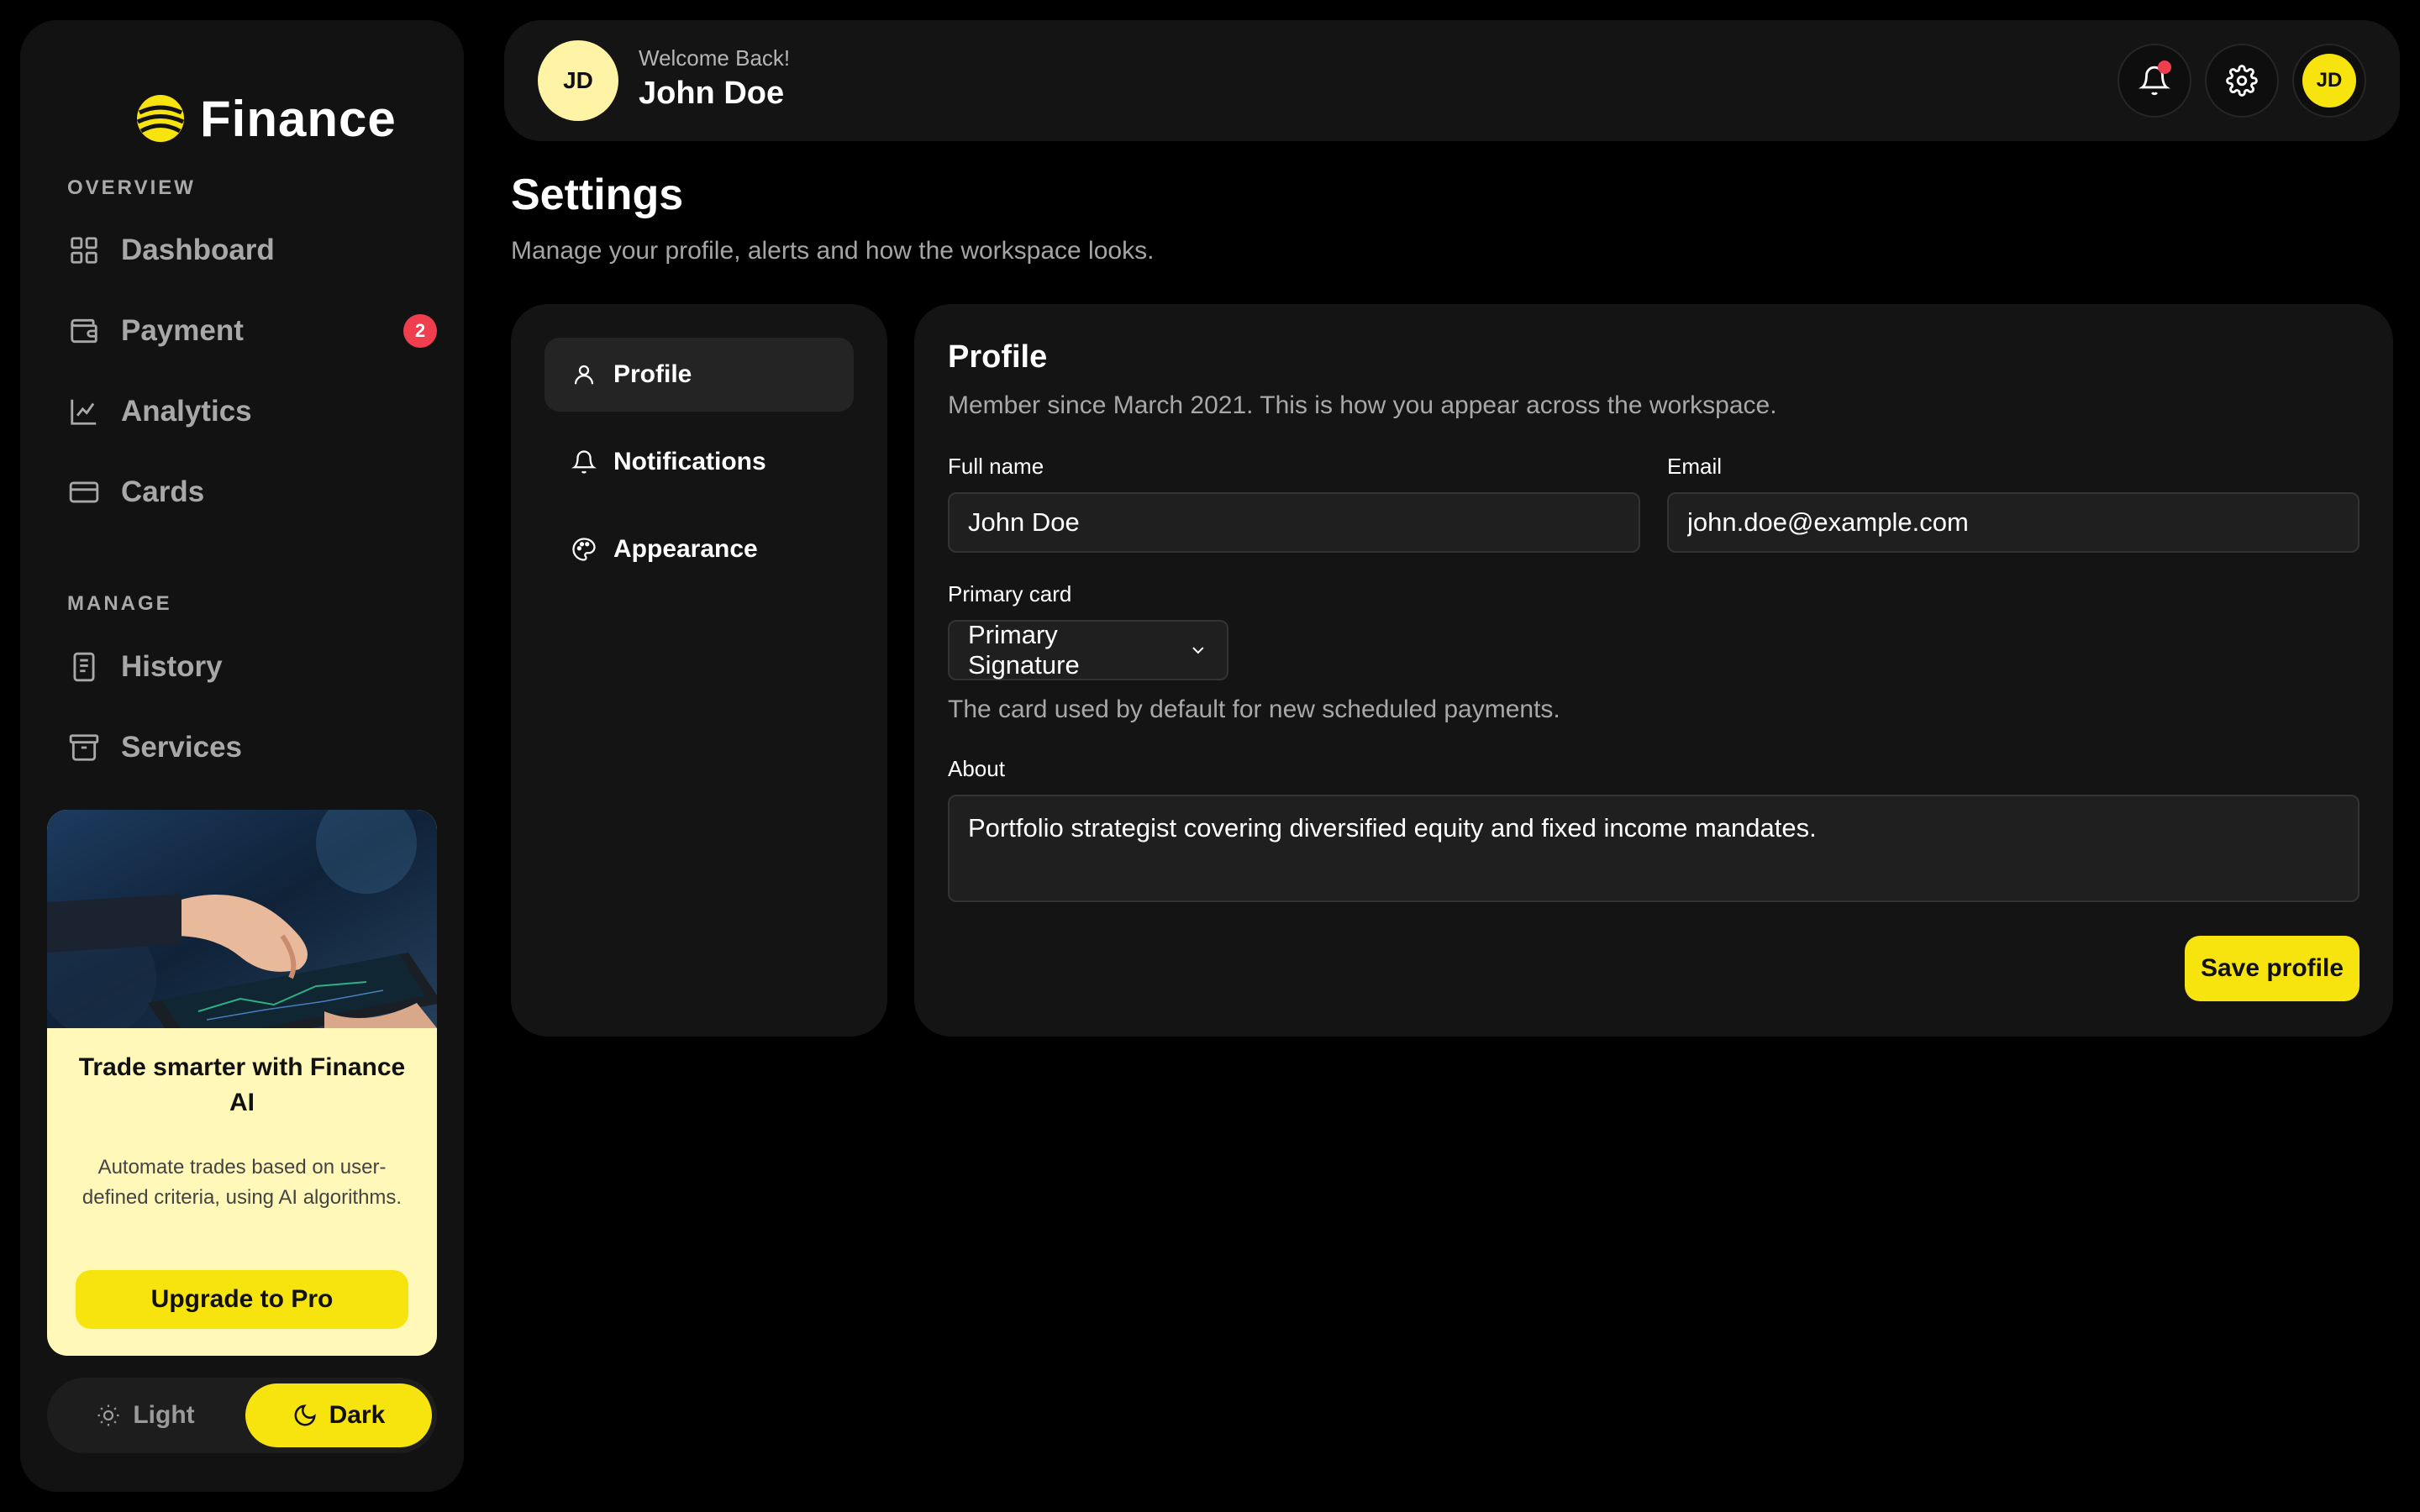  Describe the element at coordinates (584, 462) in the screenshot. I see `bell-icon` at that location.